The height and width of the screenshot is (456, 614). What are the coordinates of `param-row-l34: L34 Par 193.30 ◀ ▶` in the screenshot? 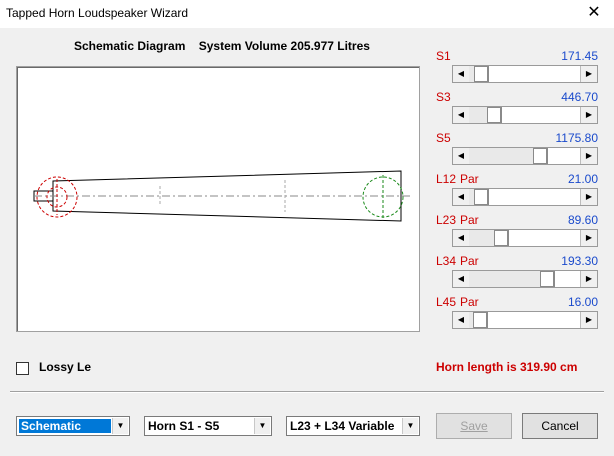 It's located at (517, 271).